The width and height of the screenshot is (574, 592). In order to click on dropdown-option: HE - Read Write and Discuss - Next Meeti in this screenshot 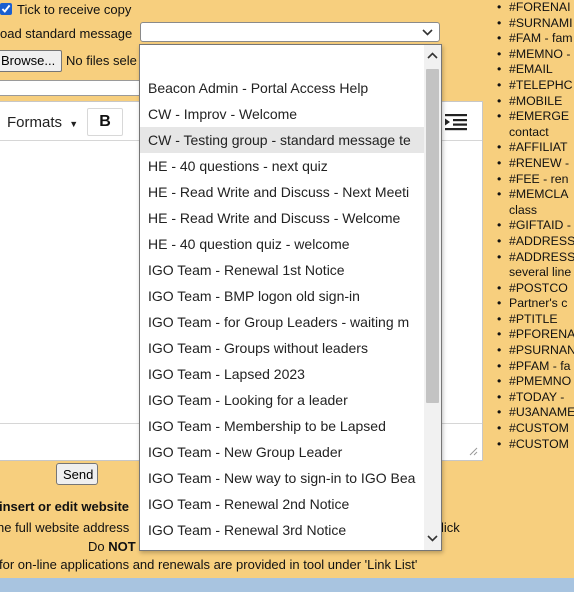, I will do `click(282, 192)`.